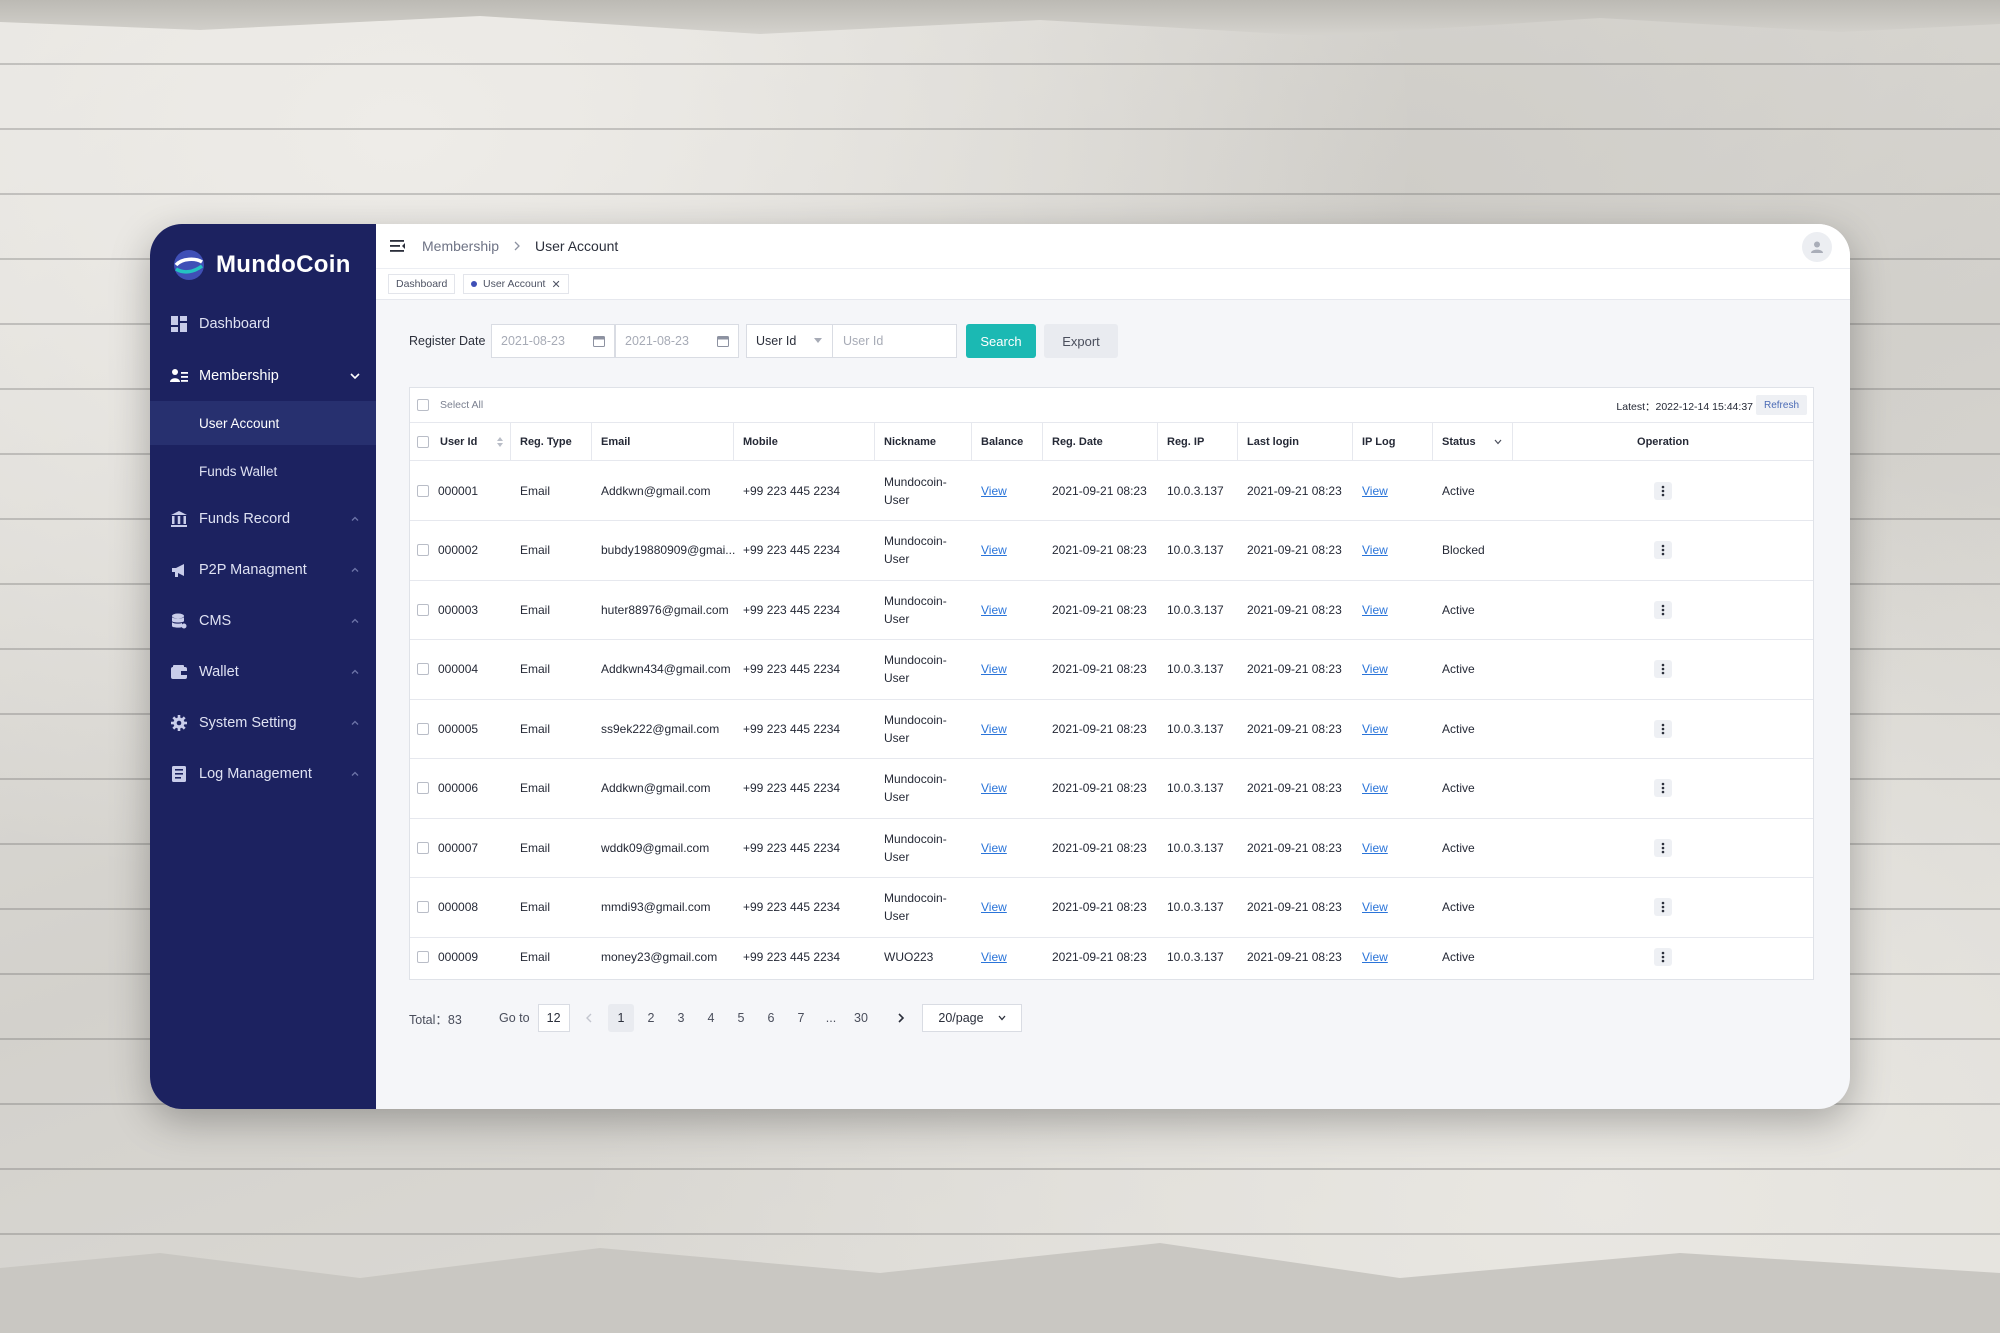 This screenshot has height=1333, width=2000. I want to click on col-user-id: User Id, so click(460, 441).